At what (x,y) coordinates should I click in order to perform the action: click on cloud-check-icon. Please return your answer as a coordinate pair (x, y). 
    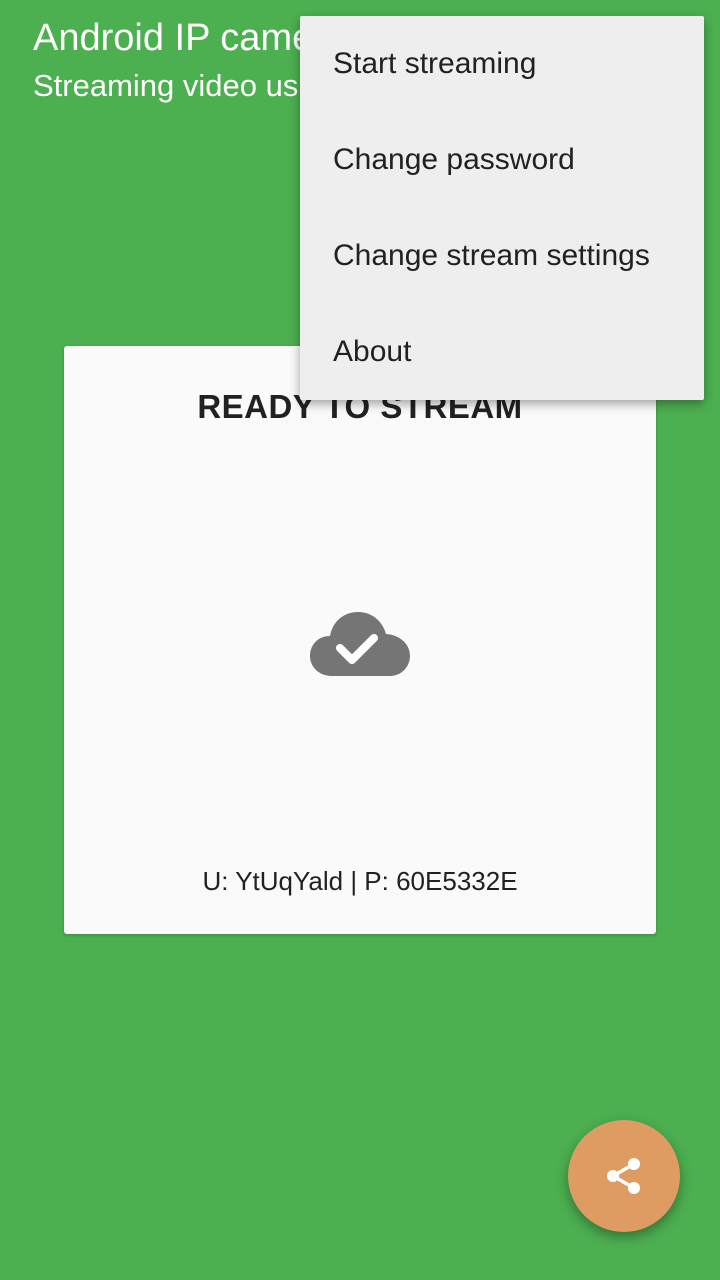
    Looking at the image, I should click on (360, 644).